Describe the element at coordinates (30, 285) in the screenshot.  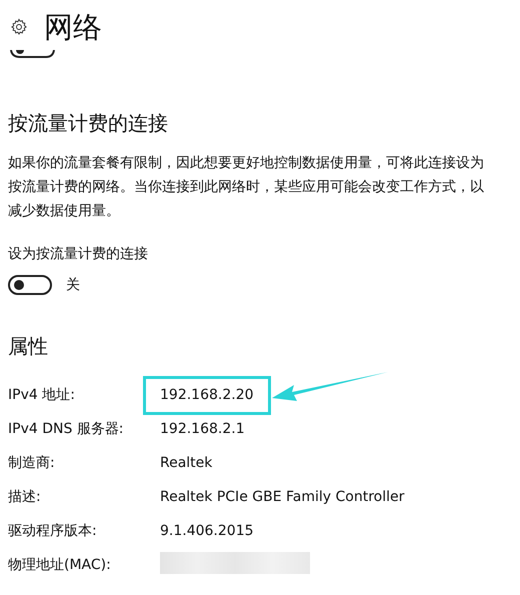
I see `toggle-switch` at that location.